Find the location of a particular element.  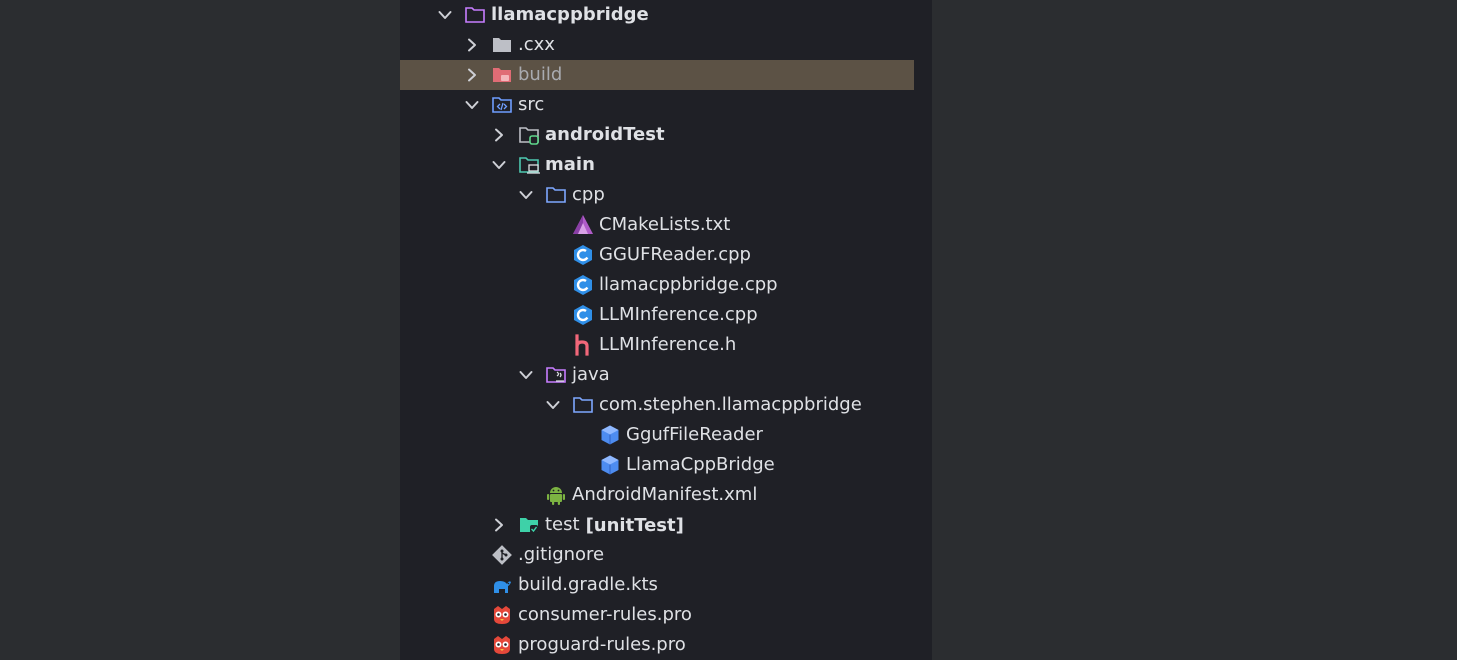

tree-row-label: AndroidManifest.xml is located at coordinates (665, 494).